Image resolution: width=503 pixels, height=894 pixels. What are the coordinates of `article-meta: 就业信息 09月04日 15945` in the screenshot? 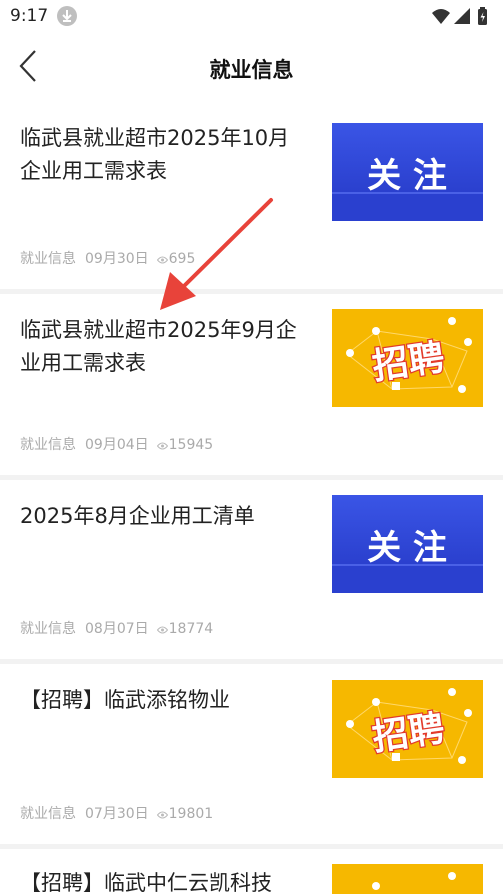 It's located at (116, 444).